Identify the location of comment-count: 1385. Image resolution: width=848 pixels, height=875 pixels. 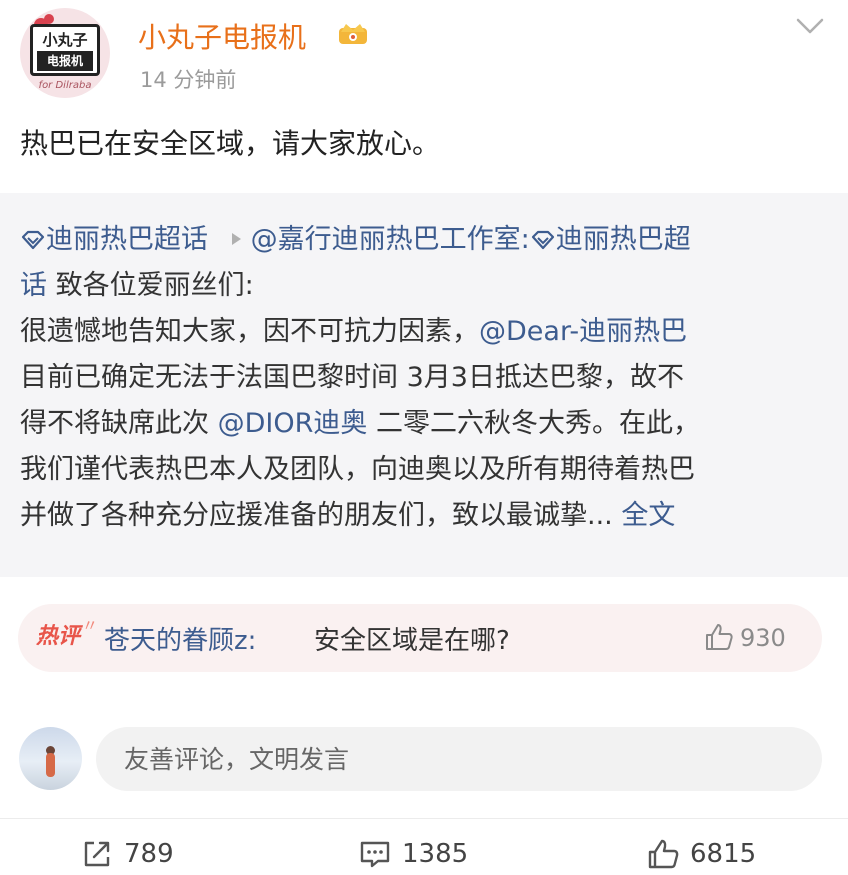
(435, 854).